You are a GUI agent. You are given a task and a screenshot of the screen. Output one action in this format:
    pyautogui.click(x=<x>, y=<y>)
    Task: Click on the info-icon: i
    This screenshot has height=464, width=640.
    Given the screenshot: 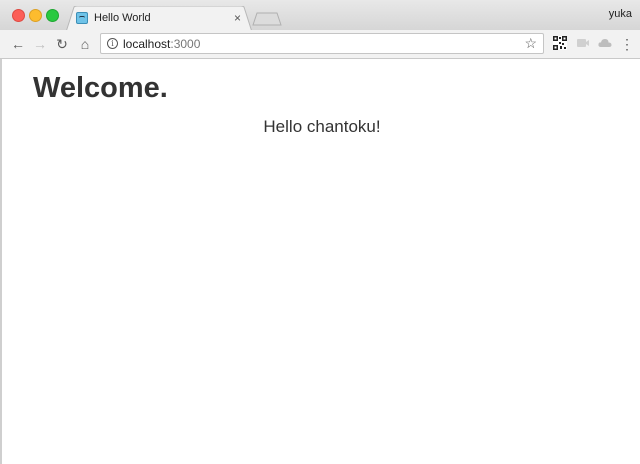 What is the action you would take?
    pyautogui.click(x=112, y=43)
    